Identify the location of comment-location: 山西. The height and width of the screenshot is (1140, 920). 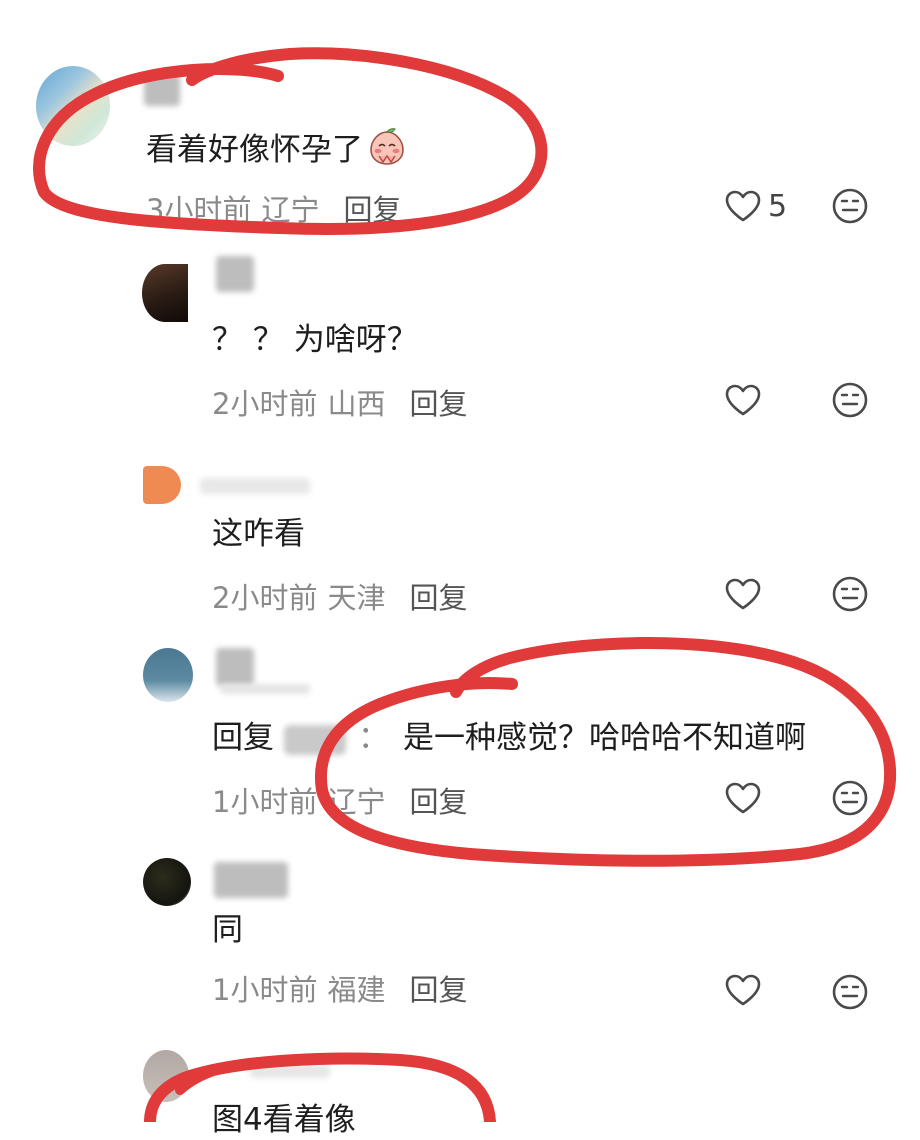
(356, 404).